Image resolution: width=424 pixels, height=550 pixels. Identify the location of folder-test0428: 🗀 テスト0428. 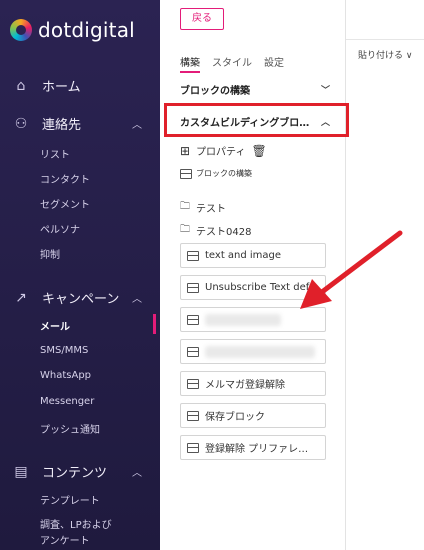
(215, 230).